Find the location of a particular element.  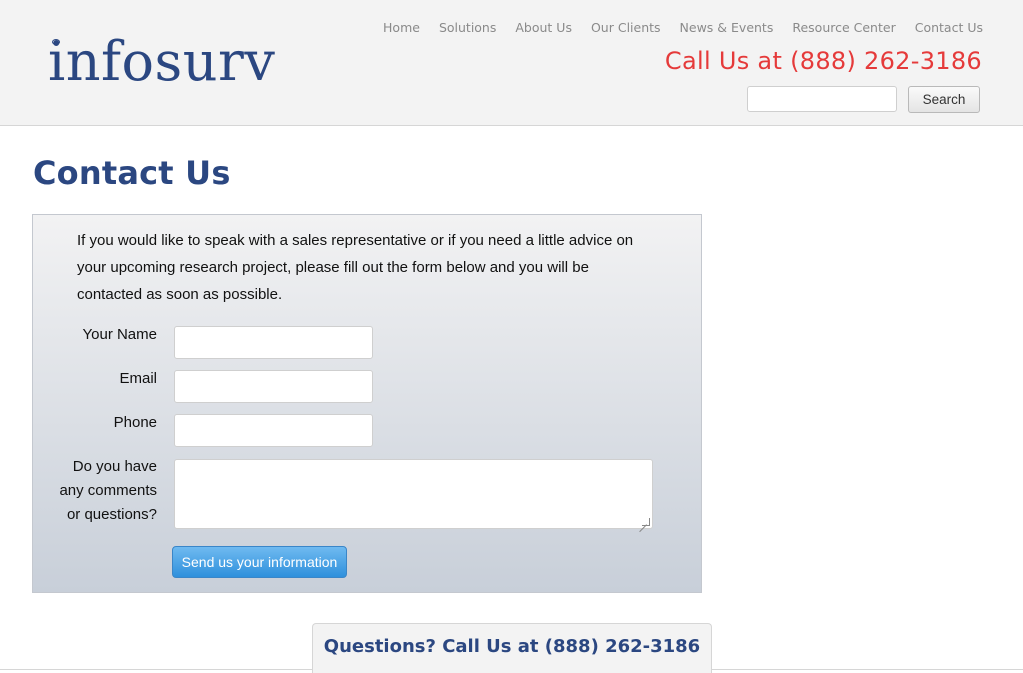

nav-resource-center: Resource Center is located at coordinates (843, 27).